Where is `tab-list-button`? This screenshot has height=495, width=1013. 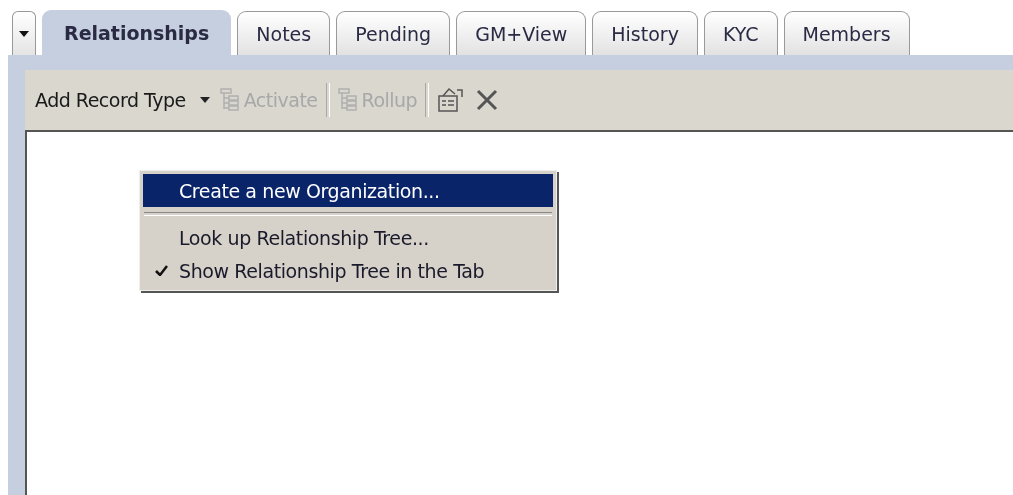 tab-list-button is located at coordinates (24, 33).